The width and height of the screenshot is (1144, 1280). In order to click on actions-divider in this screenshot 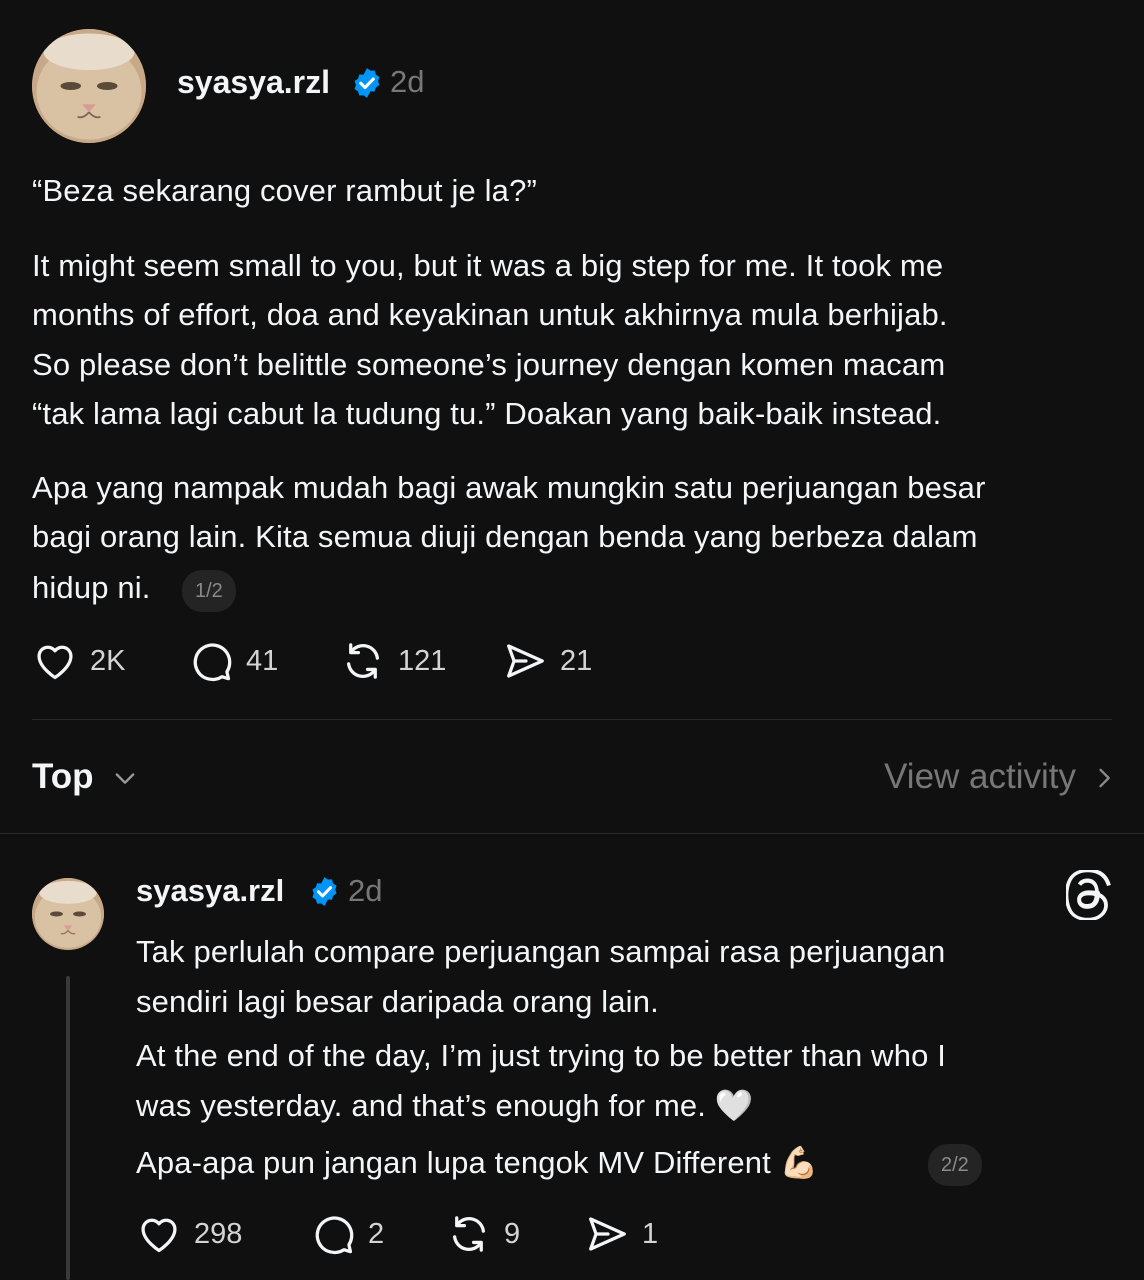, I will do `click(572, 719)`.